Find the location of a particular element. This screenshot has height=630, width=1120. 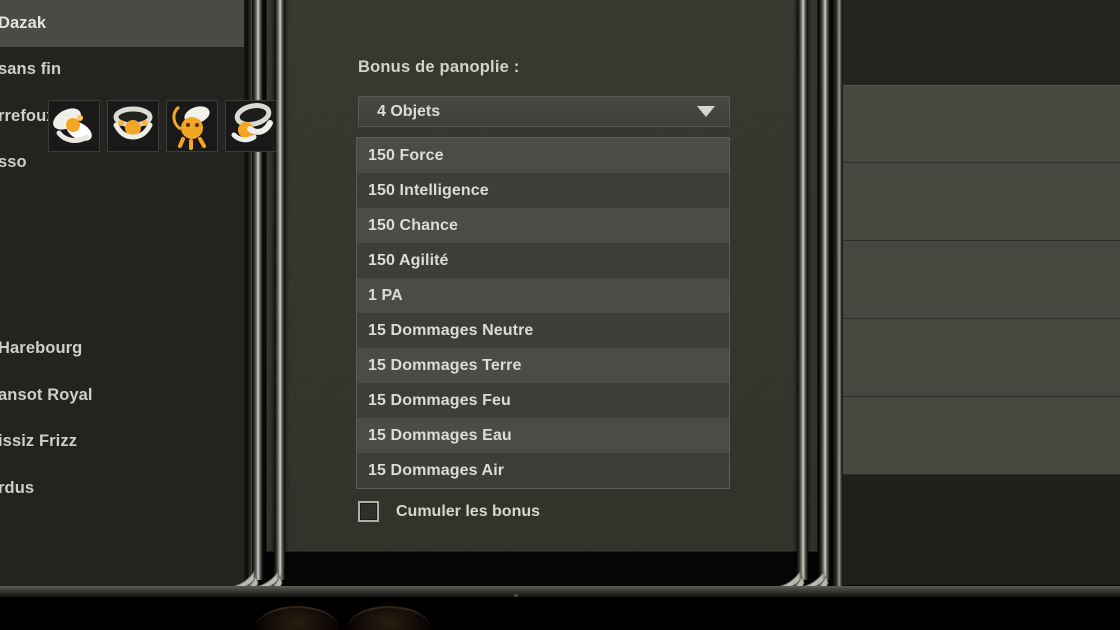

sidebar-item-label: issiz Frizz is located at coordinates (39, 441).